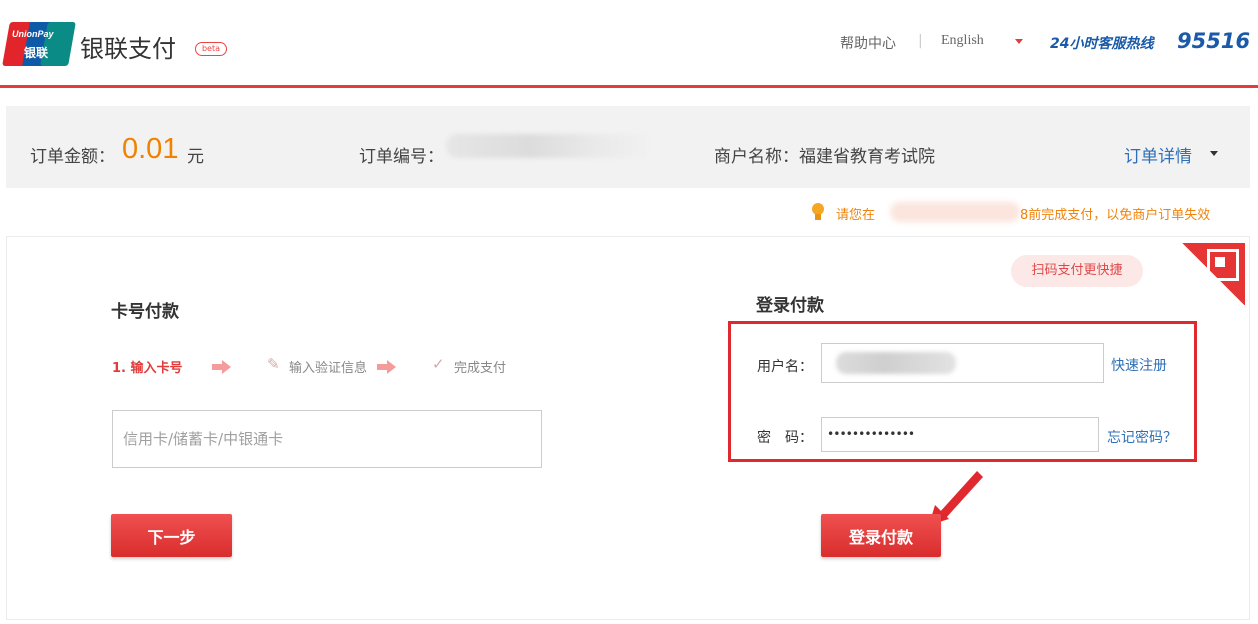 This screenshot has width=1258, height=624. I want to click on notice-prefix: 请您在, so click(856, 215).